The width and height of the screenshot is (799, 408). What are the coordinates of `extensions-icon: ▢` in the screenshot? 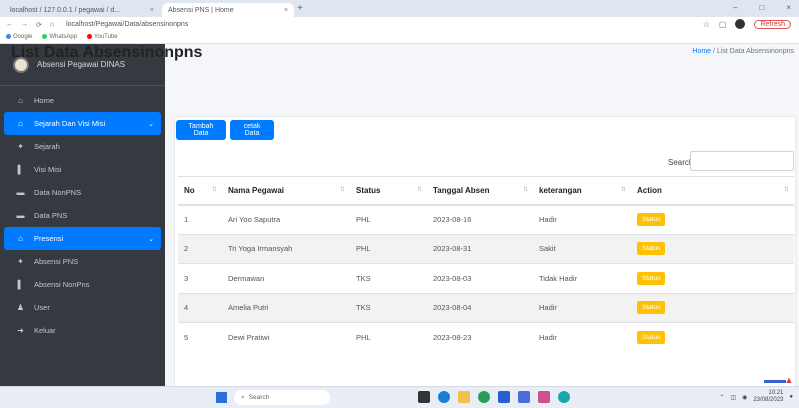 It's located at (723, 24).